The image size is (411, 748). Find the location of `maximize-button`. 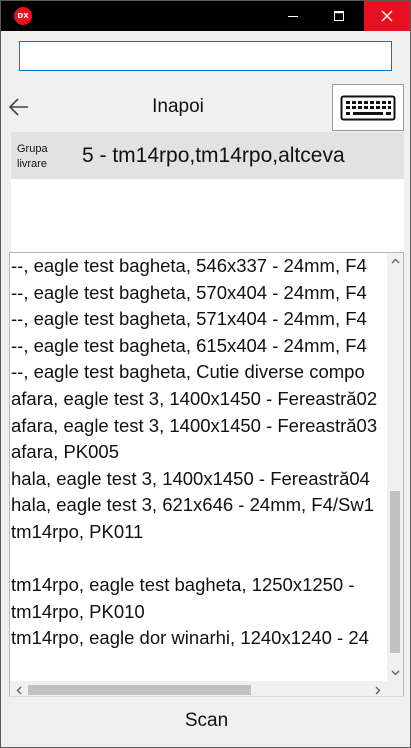

maximize-button is located at coordinates (339, 16).